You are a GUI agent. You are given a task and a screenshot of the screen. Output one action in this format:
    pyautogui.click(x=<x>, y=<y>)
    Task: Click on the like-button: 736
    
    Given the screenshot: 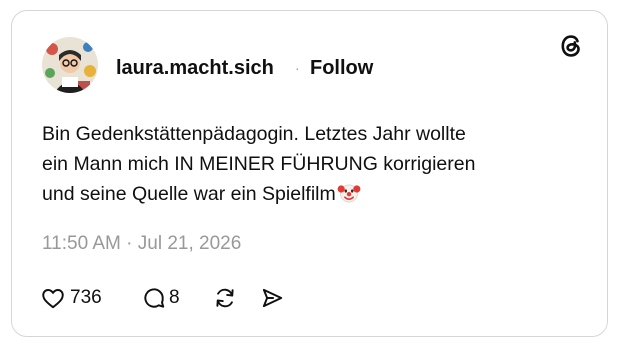 What is the action you would take?
    pyautogui.click(x=71, y=298)
    